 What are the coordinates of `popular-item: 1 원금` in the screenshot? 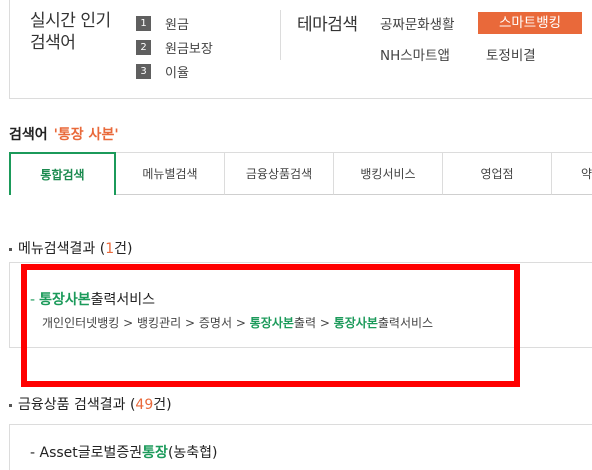 It's located at (174, 23).